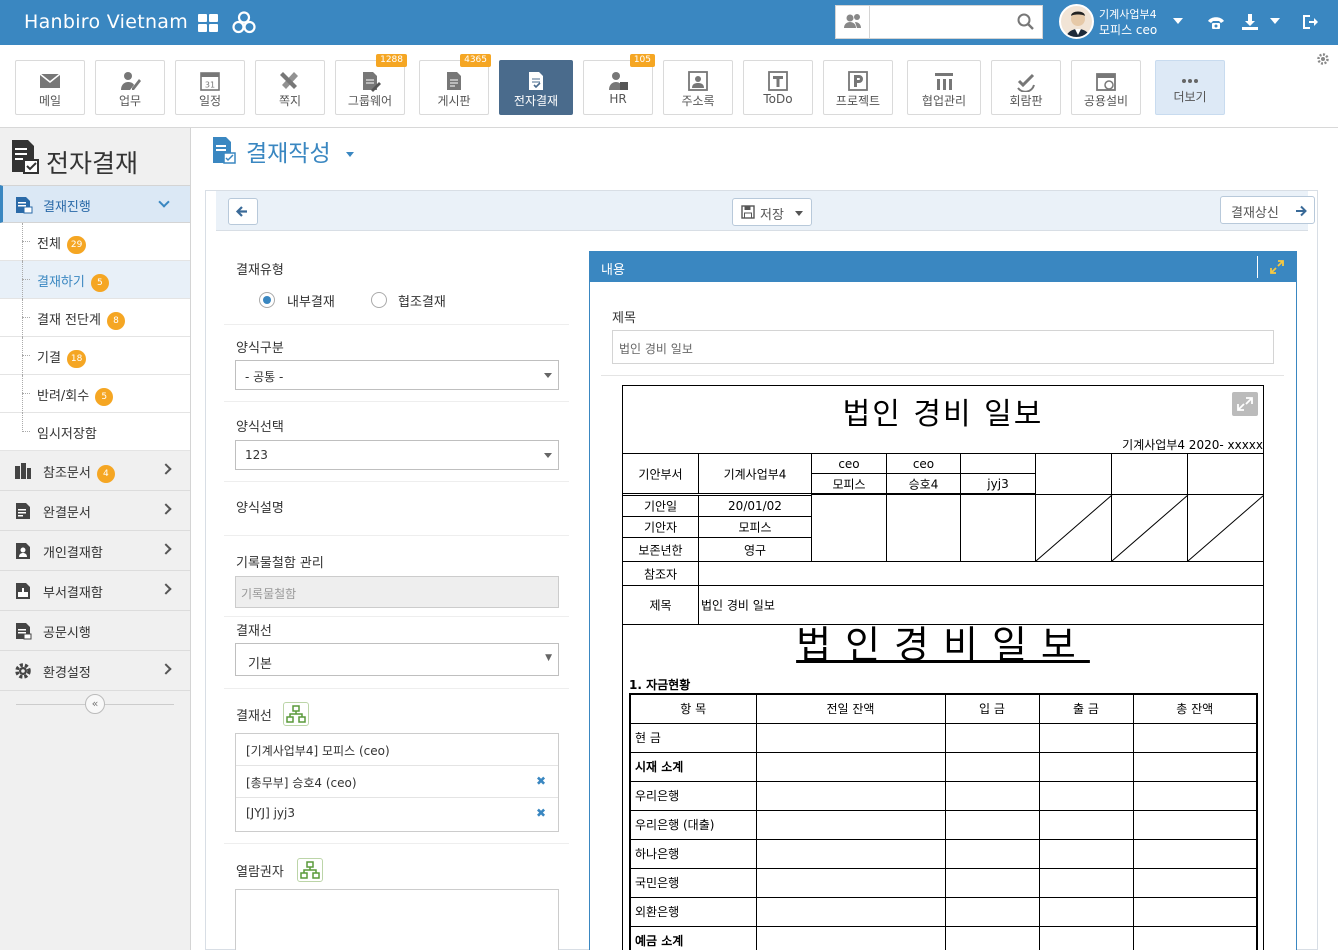 Image resolution: width=1338 pixels, height=950 pixels. What do you see at coordinates (693, 937) in the screenshot?
I see `fund-row-label: 예금 소계` at bounding box center [693, 937].